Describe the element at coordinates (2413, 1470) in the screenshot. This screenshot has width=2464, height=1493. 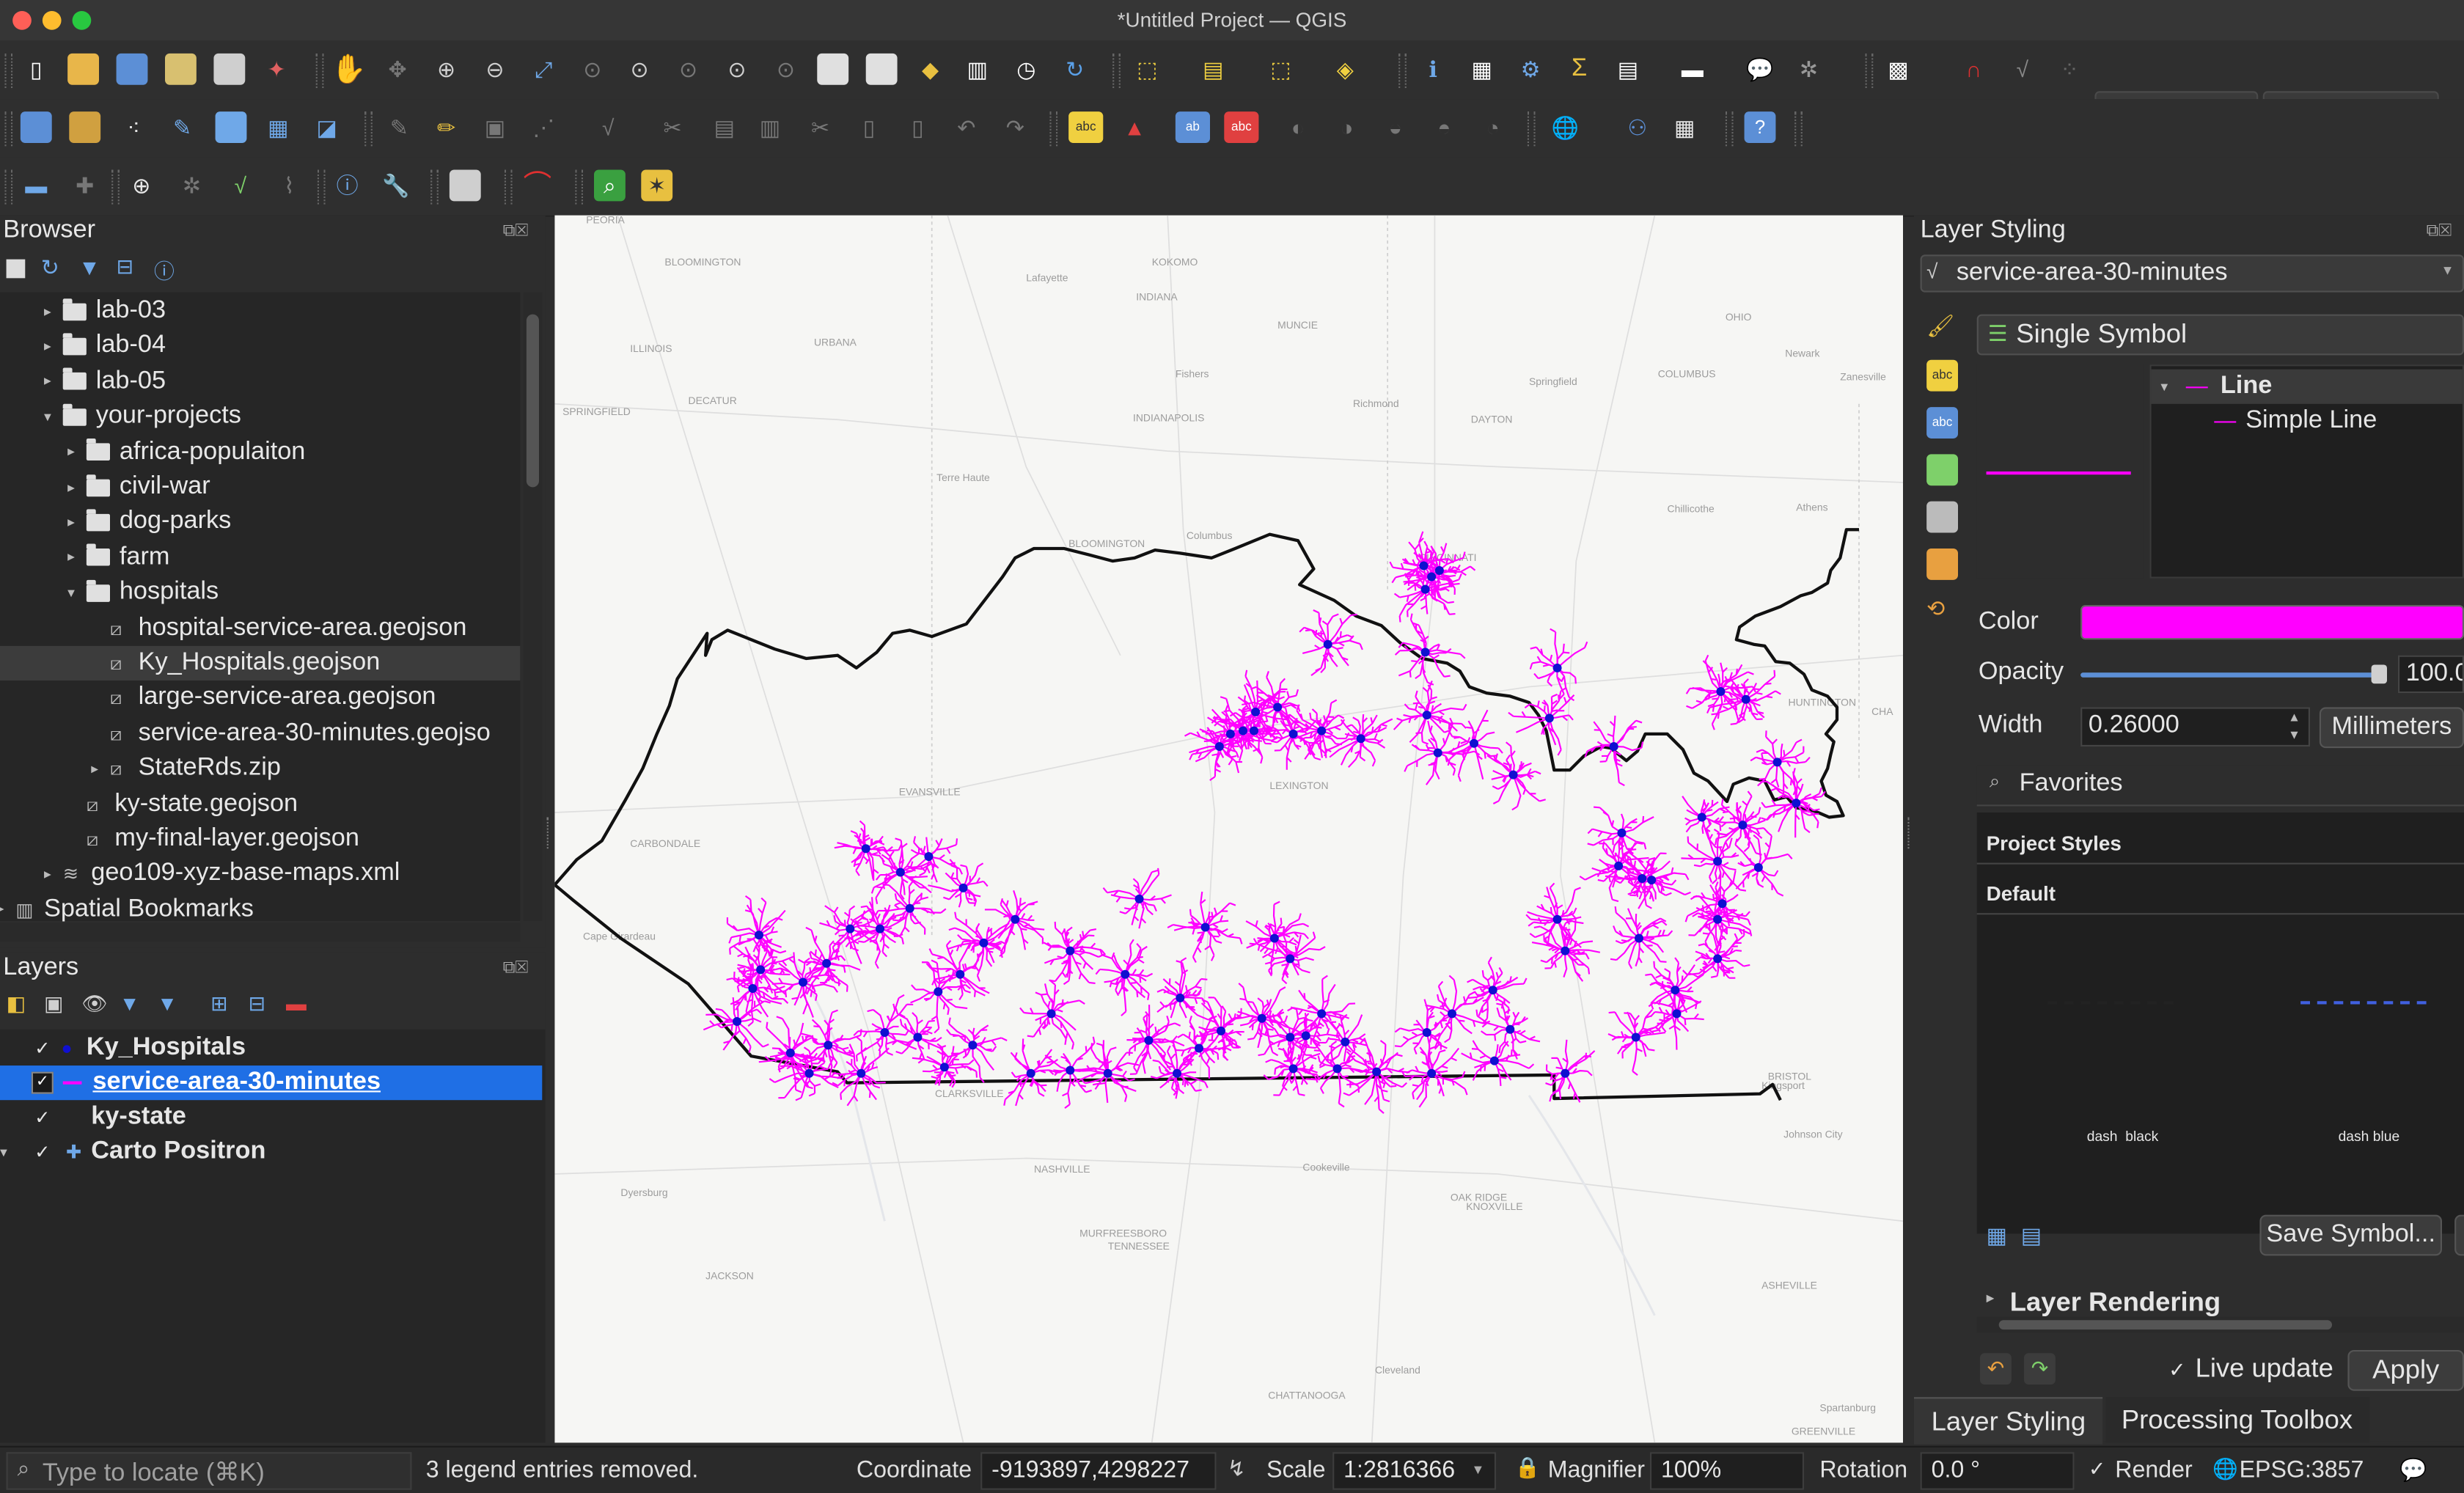
I see `messages-icon: 💬` at that location.